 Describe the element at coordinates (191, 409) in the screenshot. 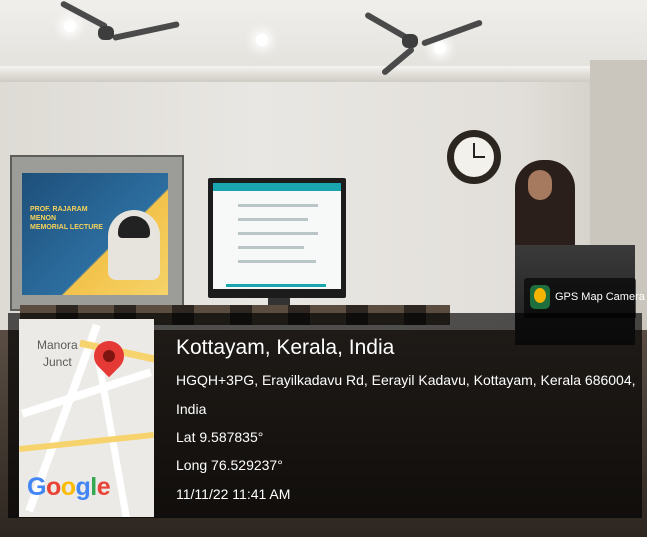

I see `address-line: India` at that location.